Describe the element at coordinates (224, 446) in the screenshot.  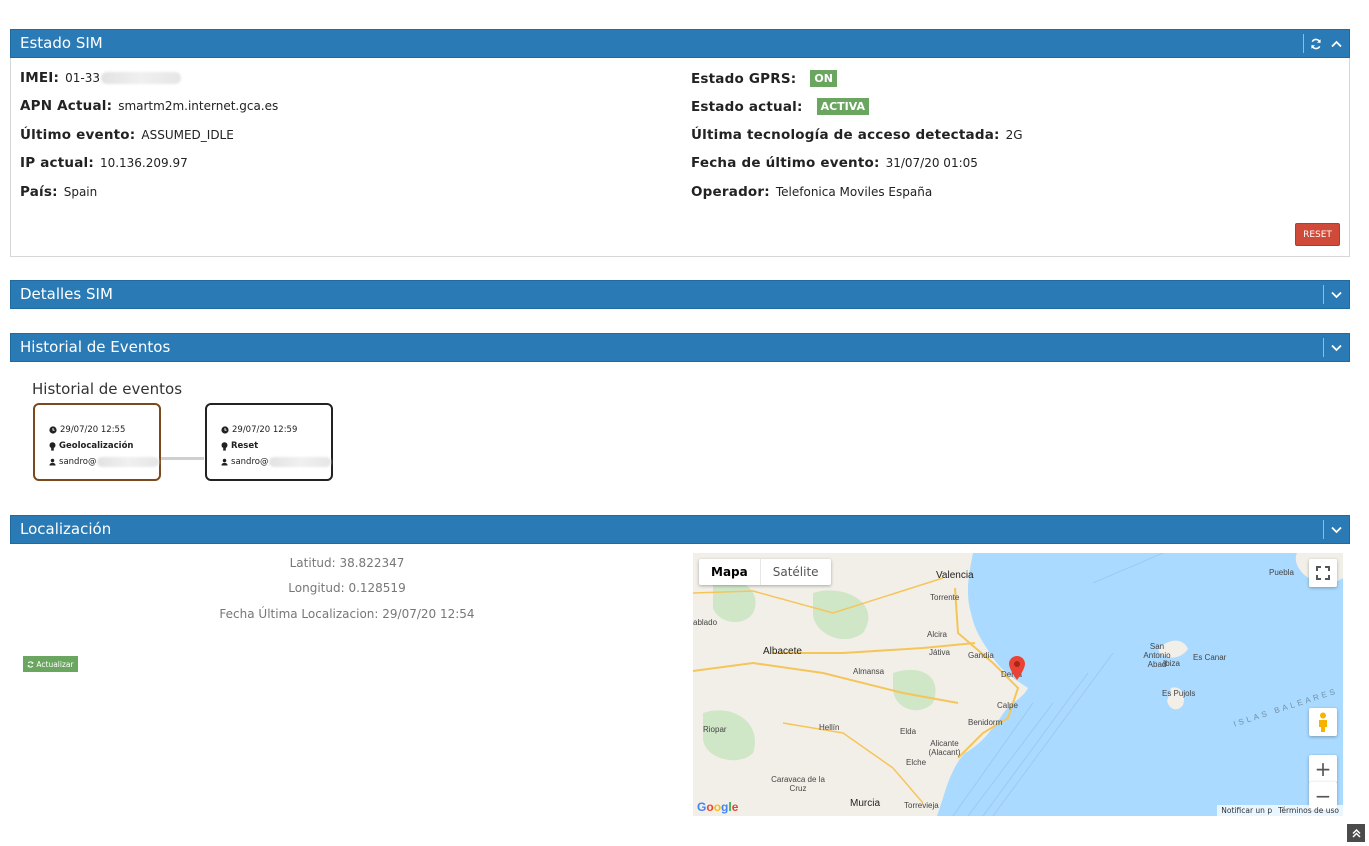
I see `lightbulb-icon` at that location.